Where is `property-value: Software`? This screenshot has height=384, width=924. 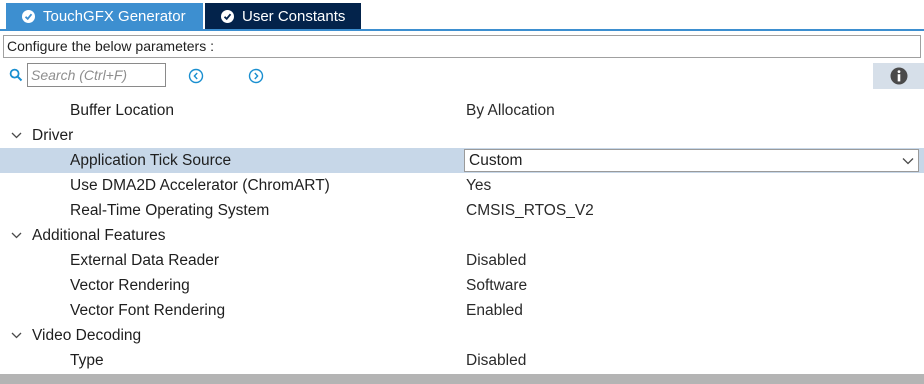 property-value: Software is located at coordinates (497, 285).